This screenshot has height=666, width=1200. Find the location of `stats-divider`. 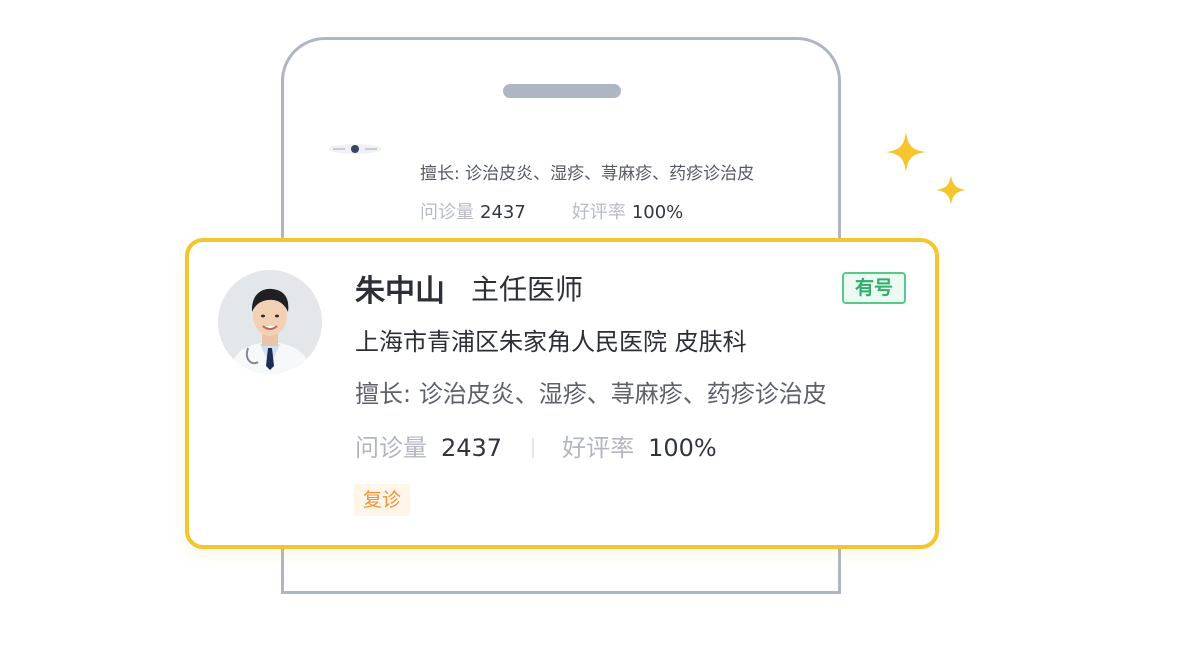

stats-divider is located at coordinates (533, 448).